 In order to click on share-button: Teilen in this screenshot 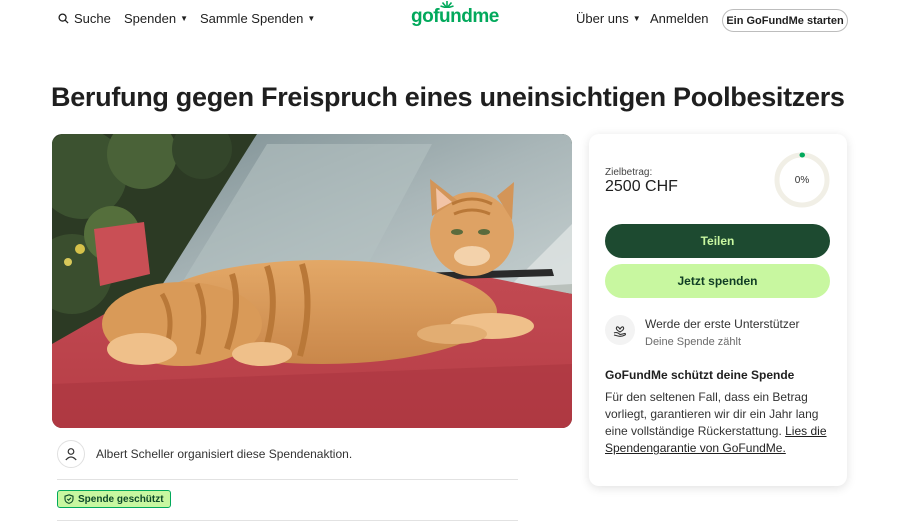, I will do `click(717, 241)`.